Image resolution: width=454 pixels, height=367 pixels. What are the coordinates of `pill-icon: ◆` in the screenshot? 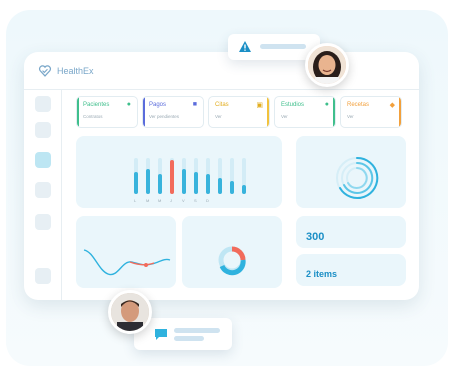 It's located at (392, 105).